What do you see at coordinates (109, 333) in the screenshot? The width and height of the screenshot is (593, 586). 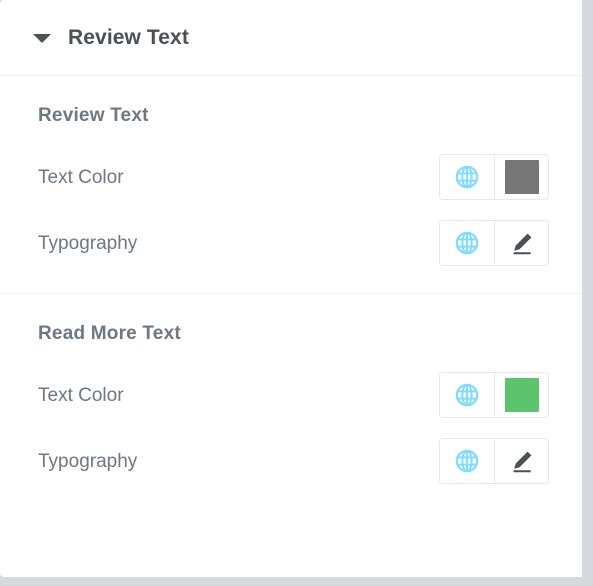 I see `group-title: Read More Text` at bounding box center [109, 333].